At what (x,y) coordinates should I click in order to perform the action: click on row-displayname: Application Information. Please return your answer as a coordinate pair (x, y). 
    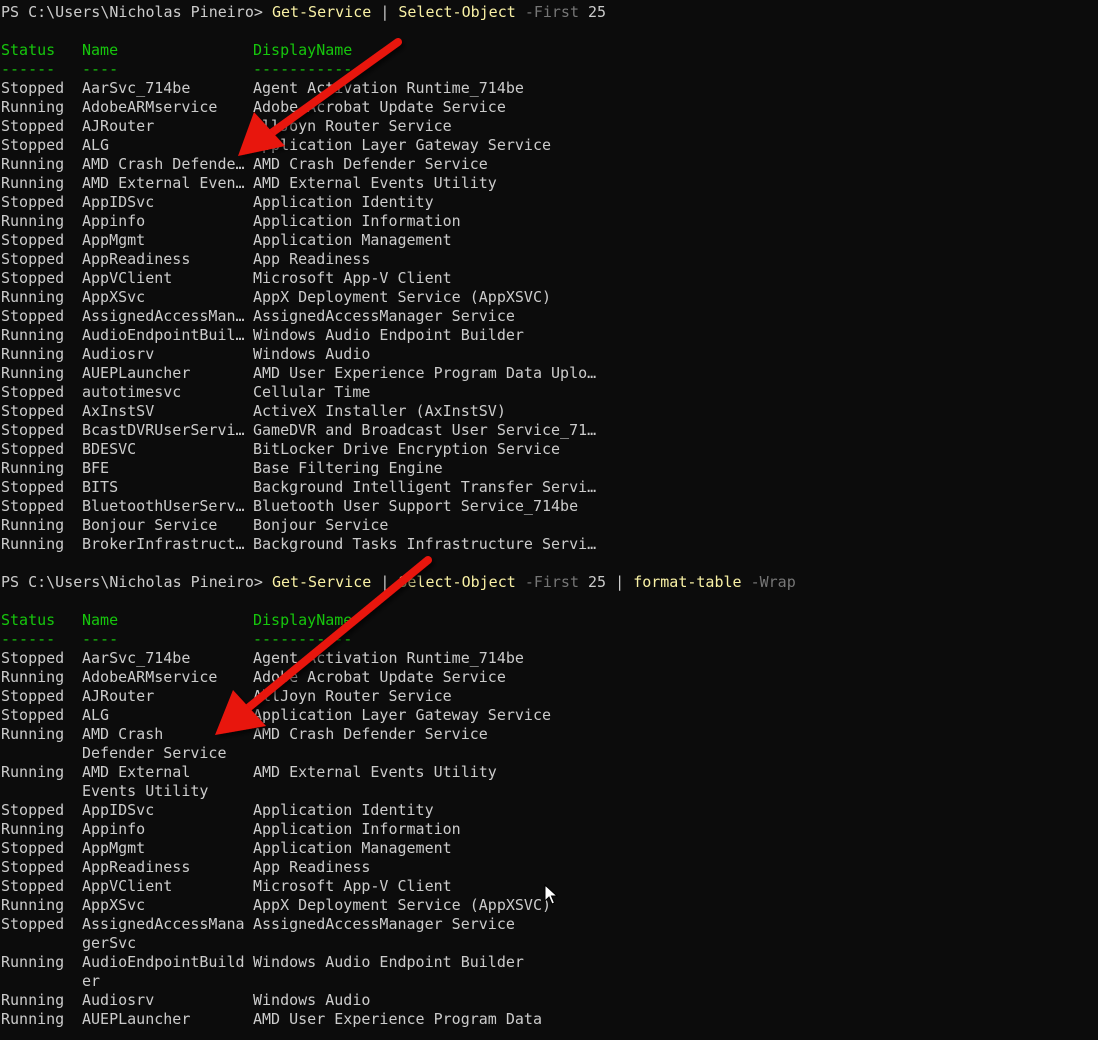
    Looking at the image, I should click on (357, 221).